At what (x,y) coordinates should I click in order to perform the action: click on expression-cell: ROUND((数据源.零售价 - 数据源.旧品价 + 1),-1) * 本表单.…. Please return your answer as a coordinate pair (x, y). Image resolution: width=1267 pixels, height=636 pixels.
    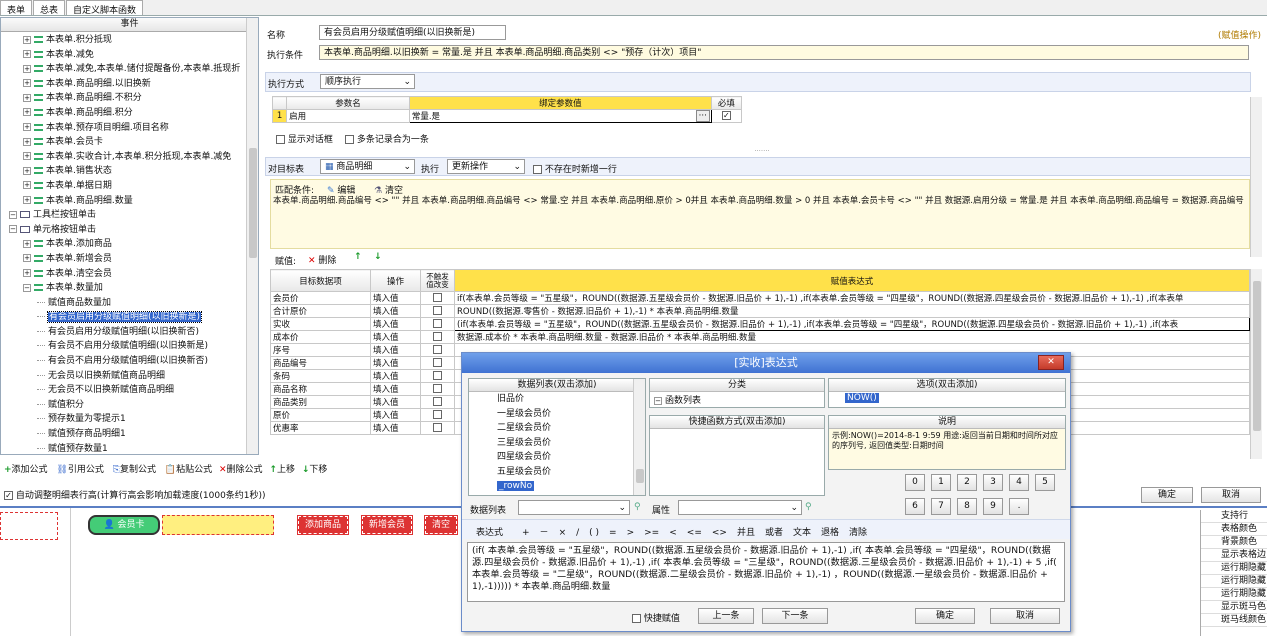
    Looking at the image, I should click on (852, 311).